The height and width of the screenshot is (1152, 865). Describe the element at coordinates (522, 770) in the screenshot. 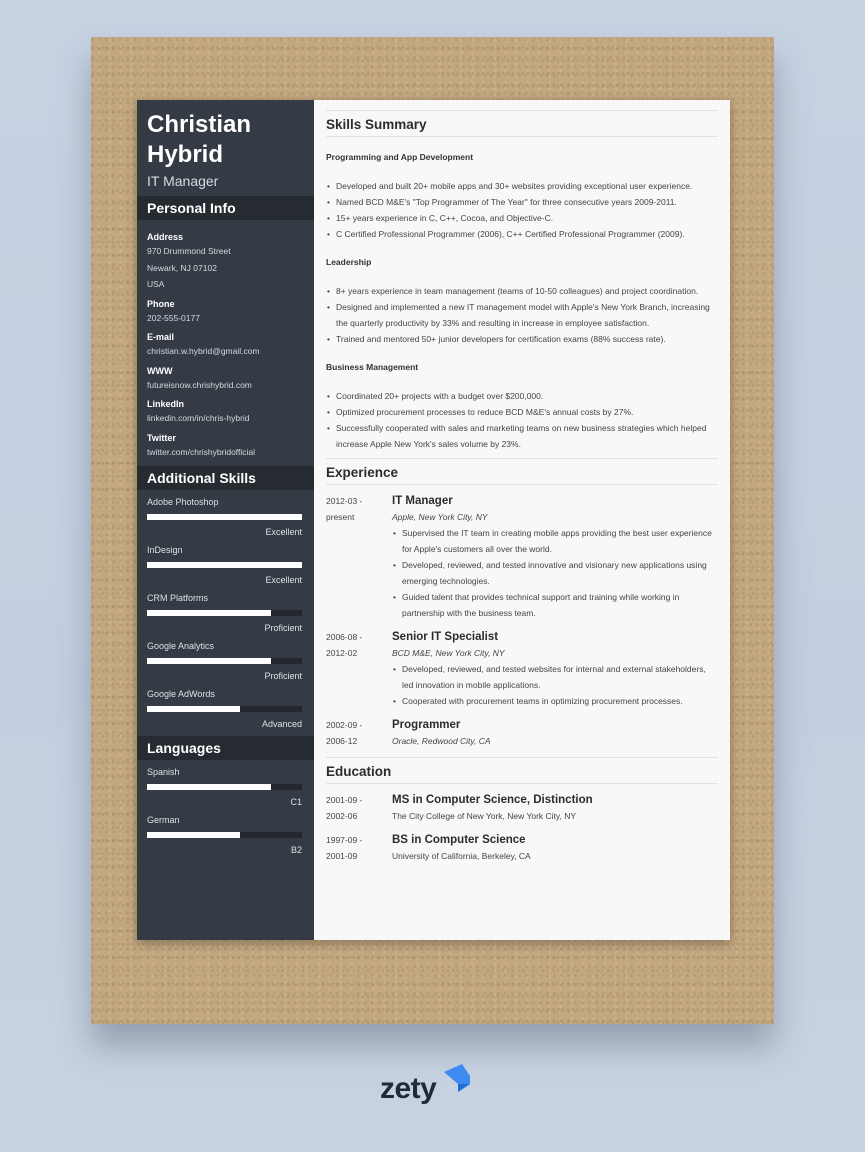

I see `education-heading: Education` at that location.